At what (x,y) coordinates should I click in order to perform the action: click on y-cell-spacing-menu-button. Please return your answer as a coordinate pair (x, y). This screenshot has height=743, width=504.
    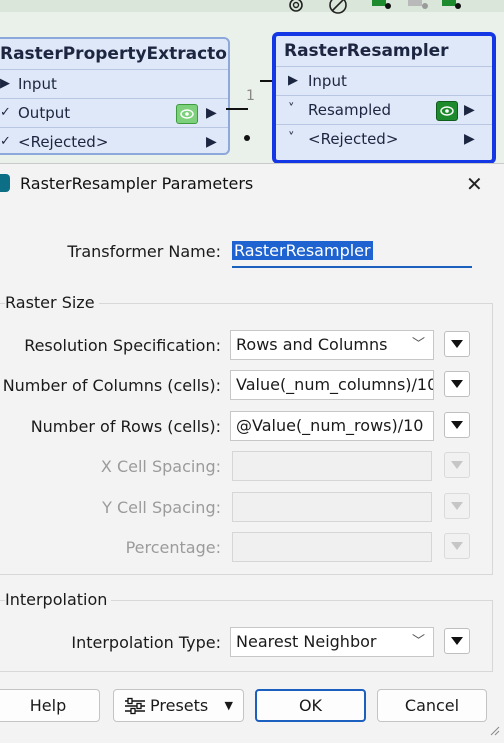
    Looking at the image, I should click on (457, 506).